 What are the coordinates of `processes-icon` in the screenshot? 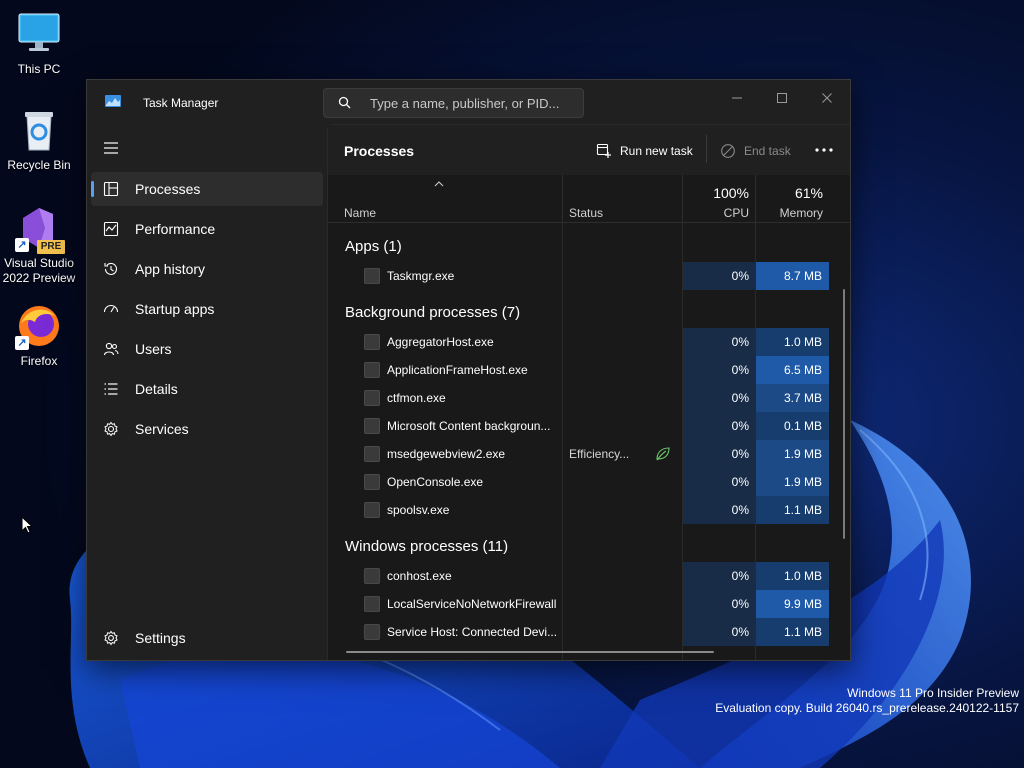 It's located at (111, 189).